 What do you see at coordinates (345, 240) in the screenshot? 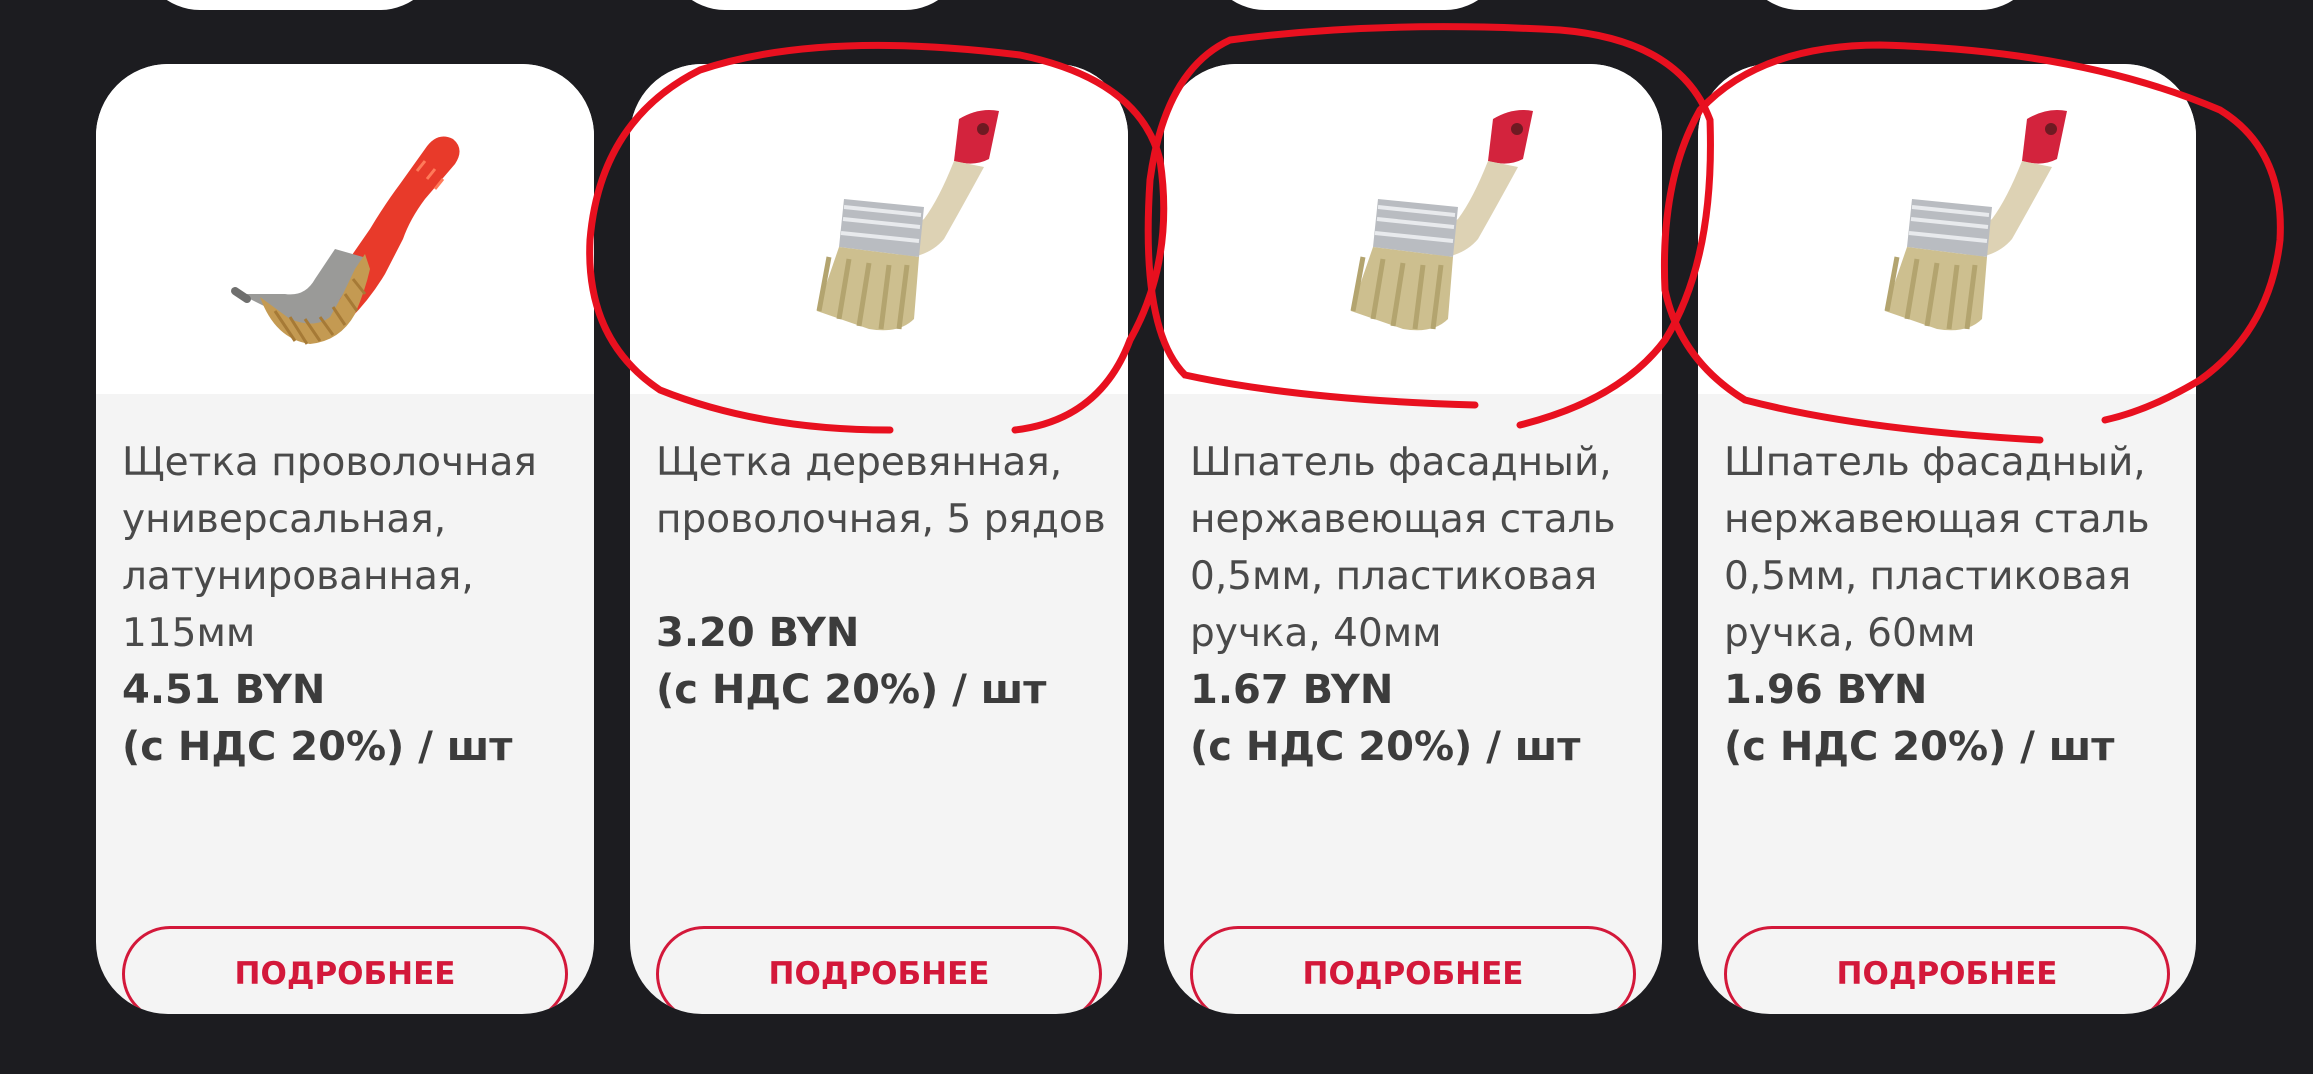
I see `wire-brush-icon` at bounding box center [345, 240].